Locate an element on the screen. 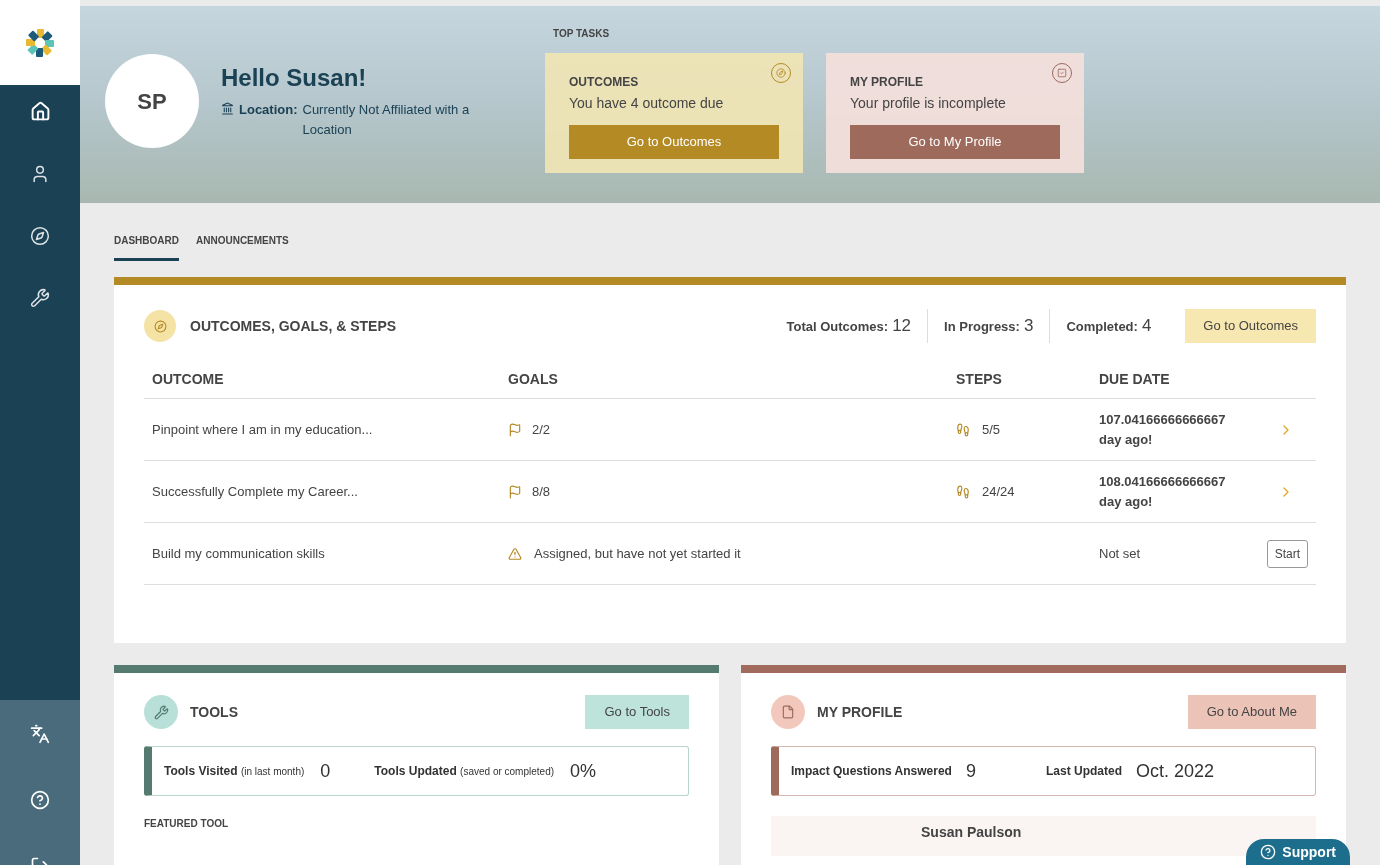  task-text: You have 4 outcome due is located at coordinates (647, 103).